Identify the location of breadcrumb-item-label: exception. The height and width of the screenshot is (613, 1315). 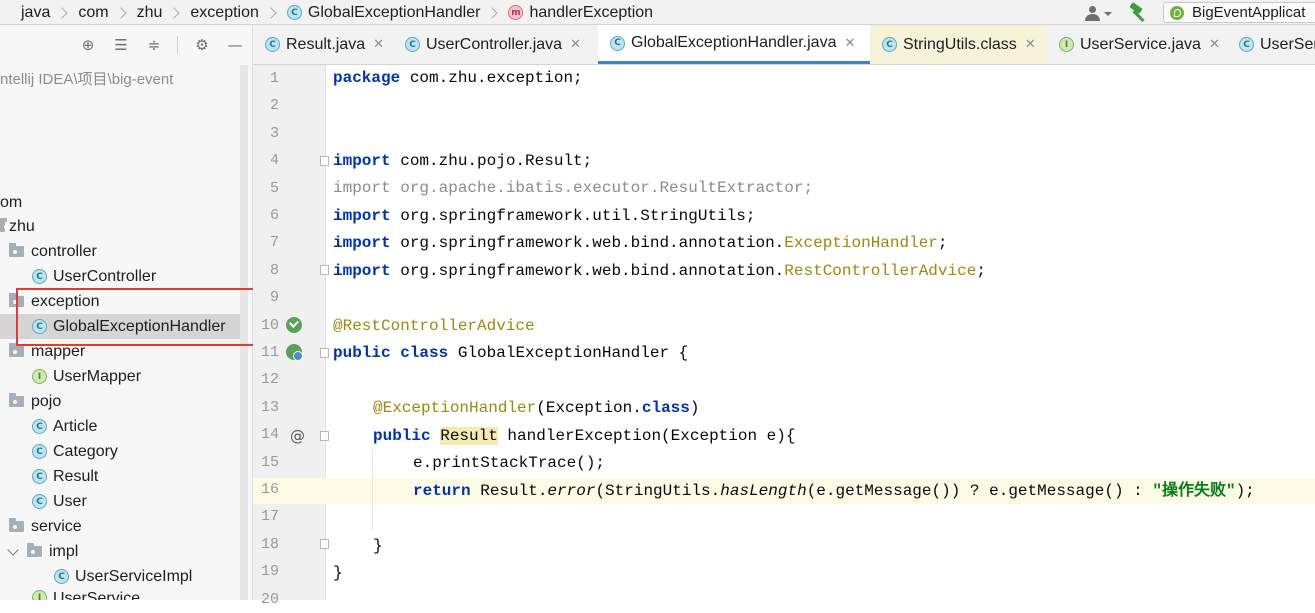
(224, 12).